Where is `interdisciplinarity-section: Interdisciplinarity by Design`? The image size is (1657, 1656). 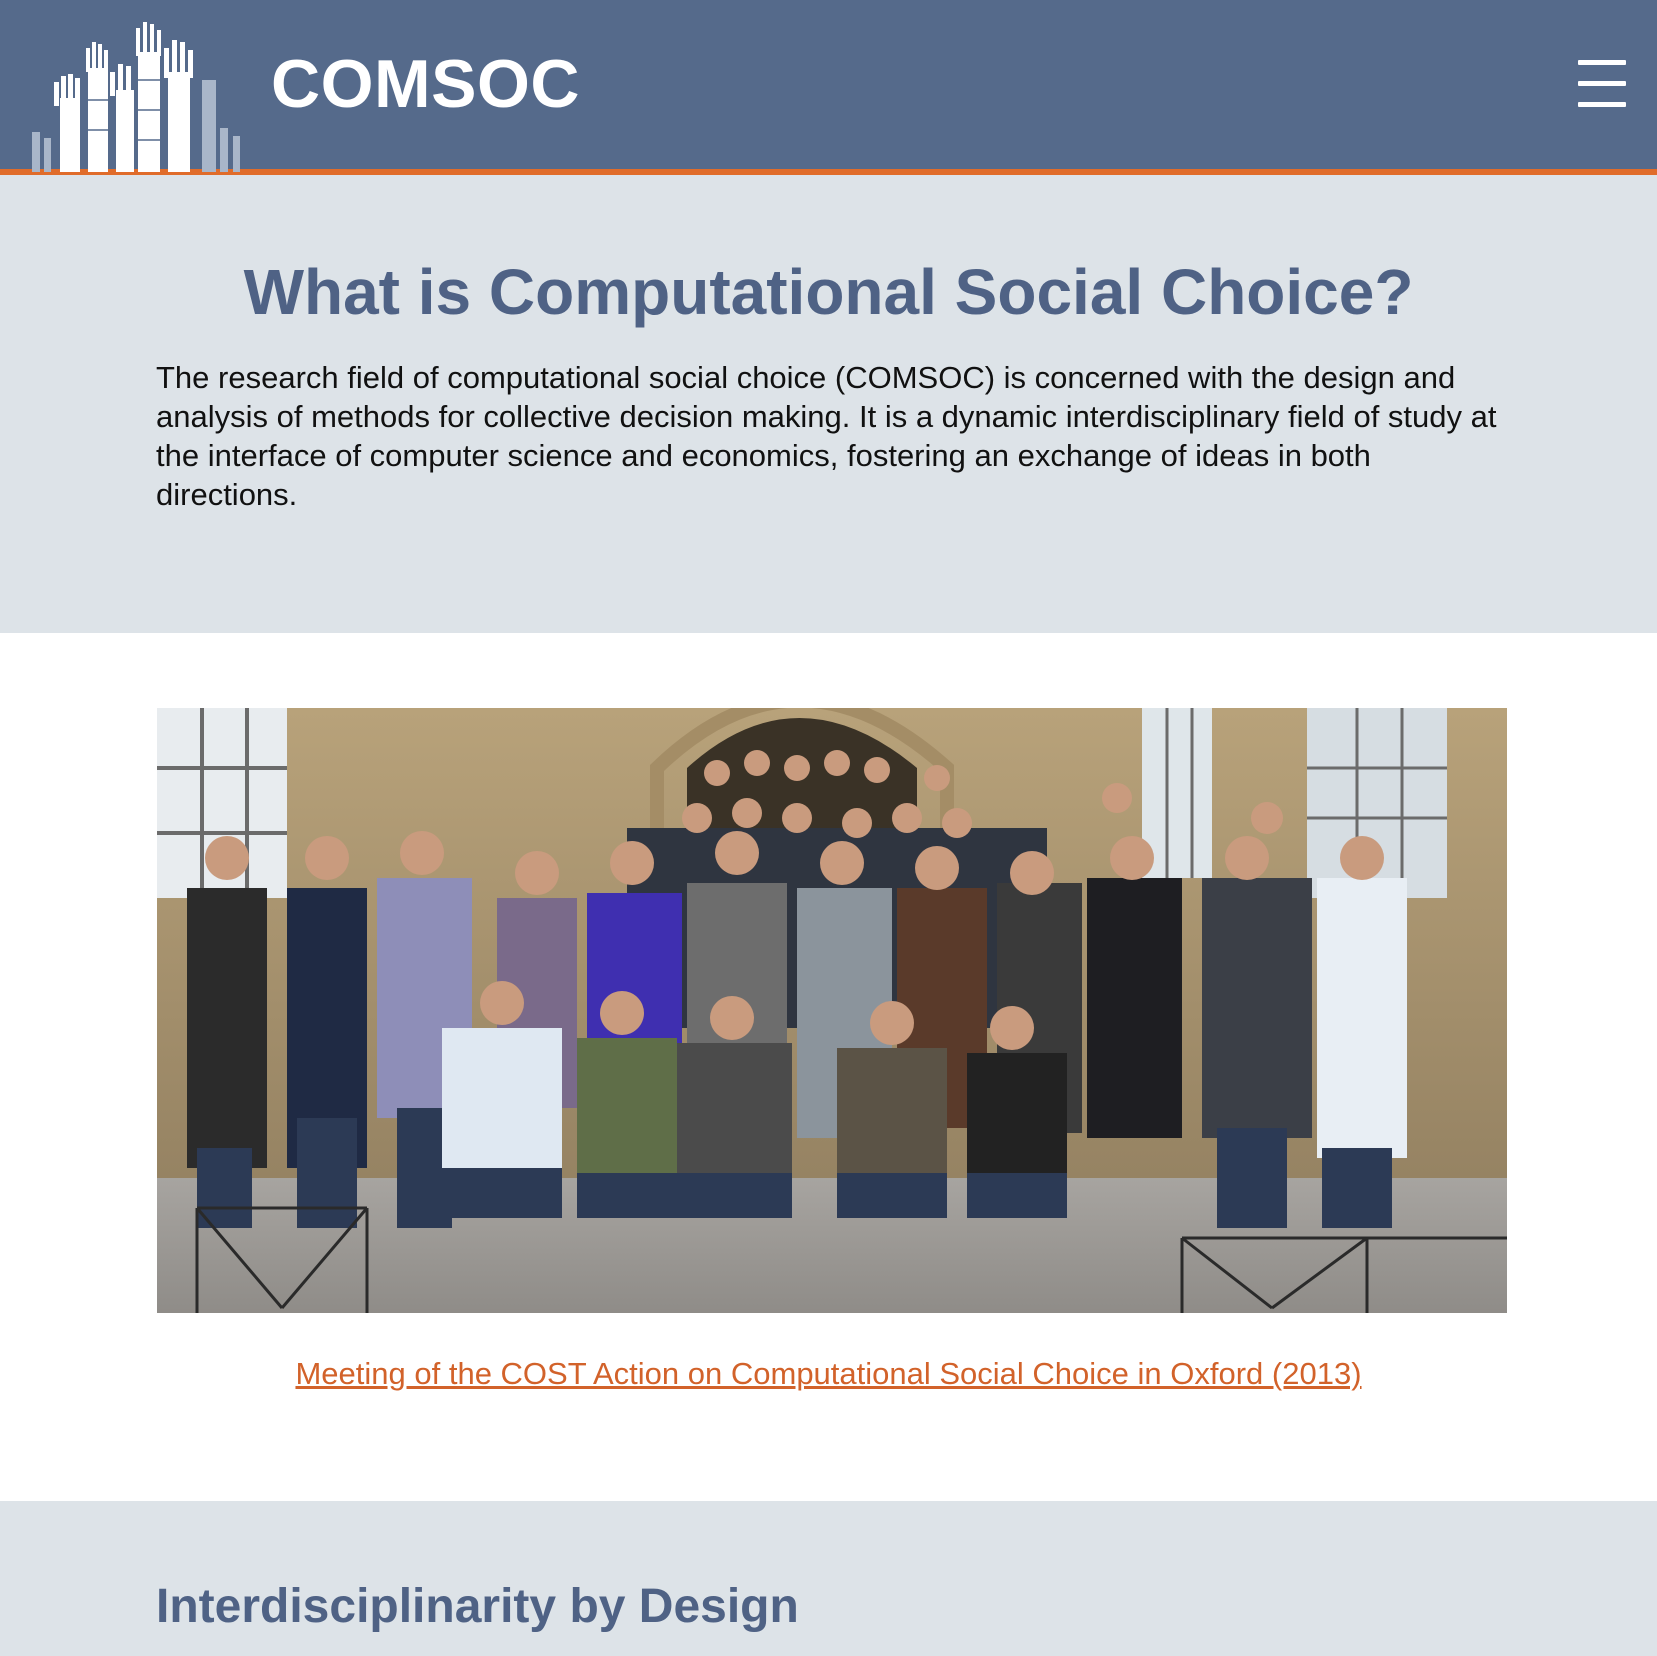
interdisciplinarity-section: Interdisciplinarity by Design is located at coordinates (828, 1578).